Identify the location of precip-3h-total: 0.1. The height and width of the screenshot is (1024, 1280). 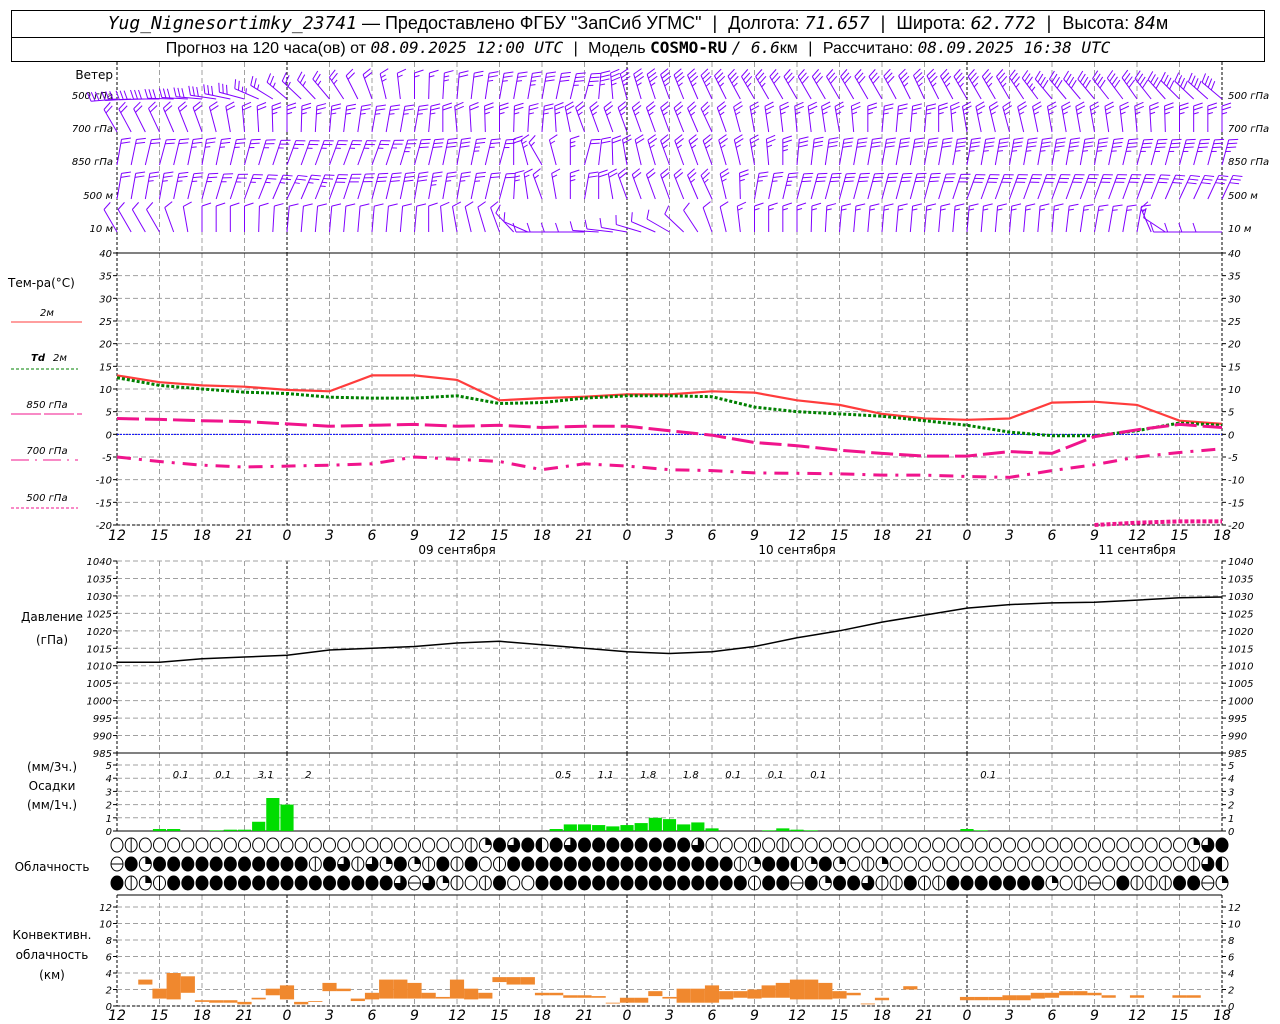
(818, 775).